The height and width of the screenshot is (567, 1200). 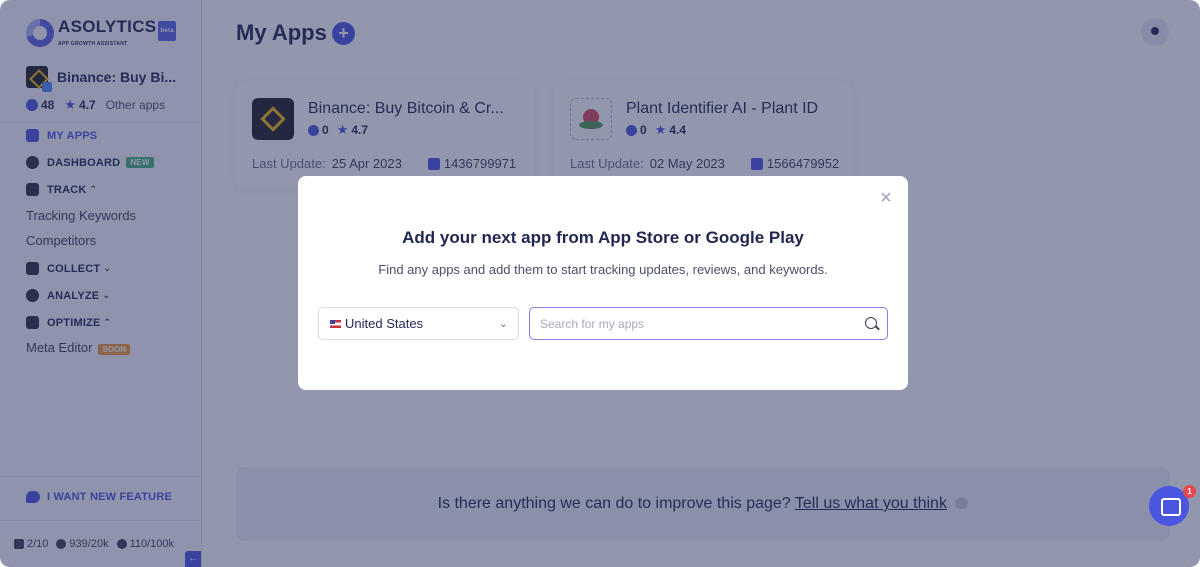 I want to click on chat-notification-badge: 1, so click(x=1189, y=491).